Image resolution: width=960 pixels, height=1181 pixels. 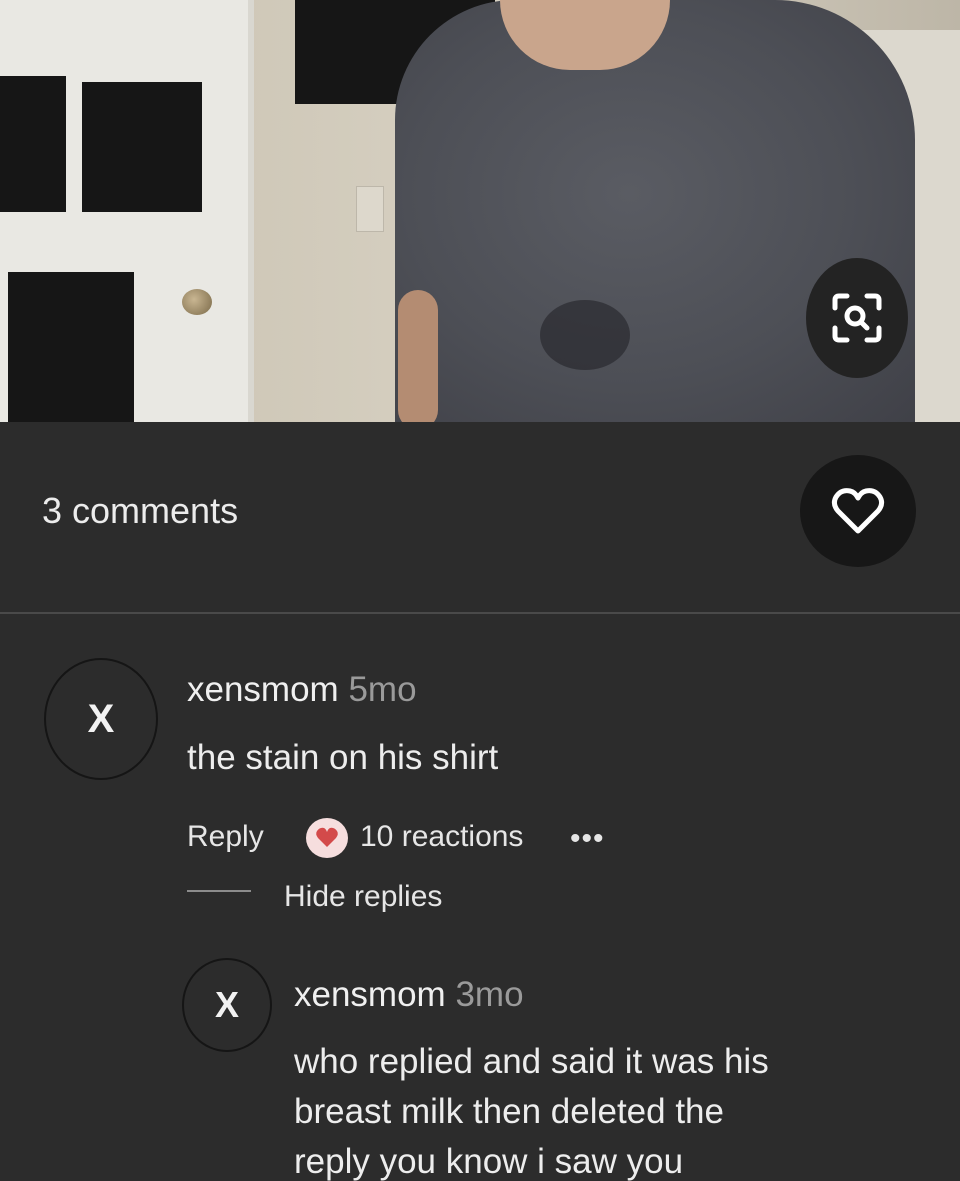 I want to click on avatar: X, so click(x=101, y=719).